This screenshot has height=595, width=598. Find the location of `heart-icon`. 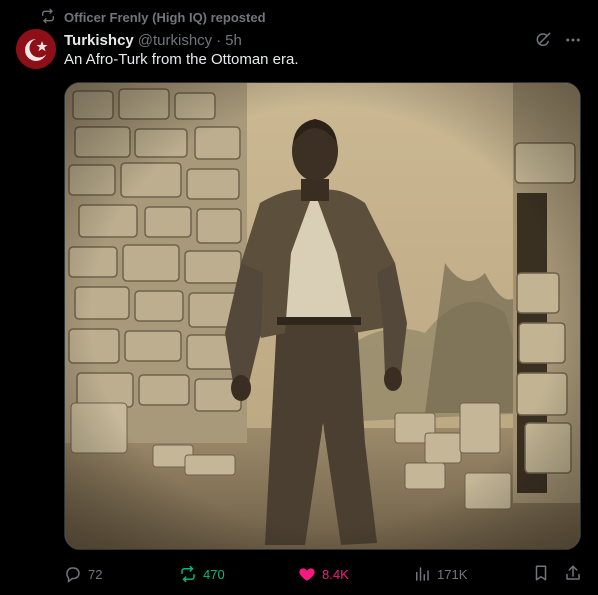

heart-icon is located at coordinates (307, 574).